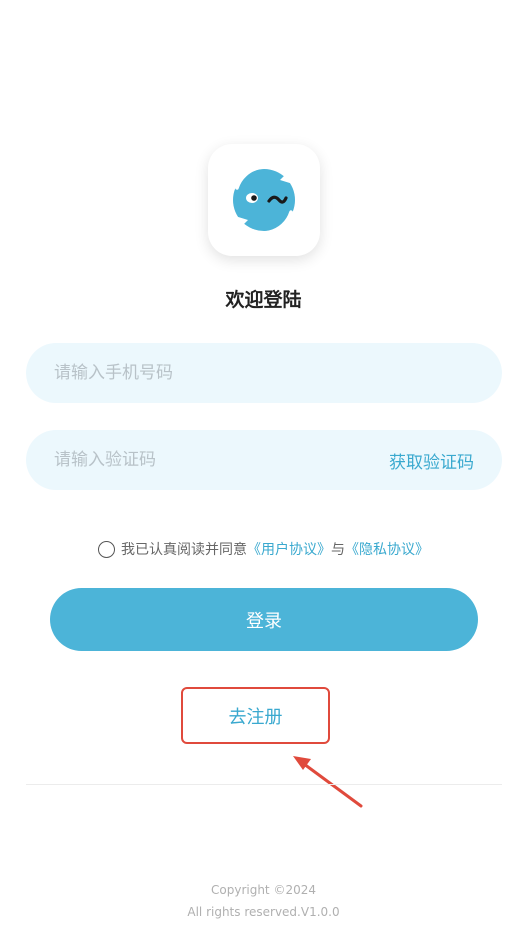 This screenshot has height=936, width=527. Describe the element at coordinates (221, 460) in the screenshot. I see `verification-code-input` at that location.